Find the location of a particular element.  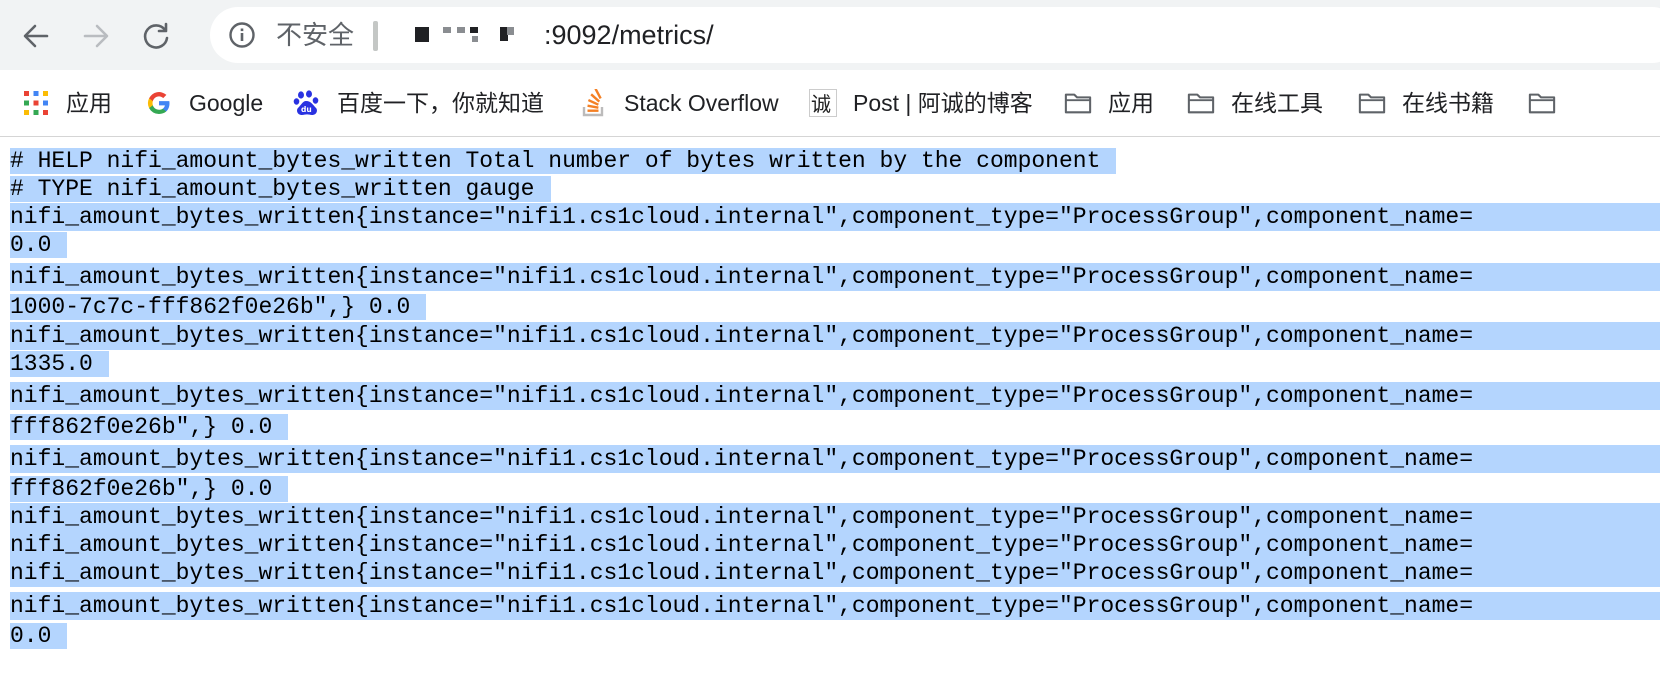

metrics-line: 1000-7c7c-fff862f0e26b",} 0.0 is located at coordinates (218, 307).